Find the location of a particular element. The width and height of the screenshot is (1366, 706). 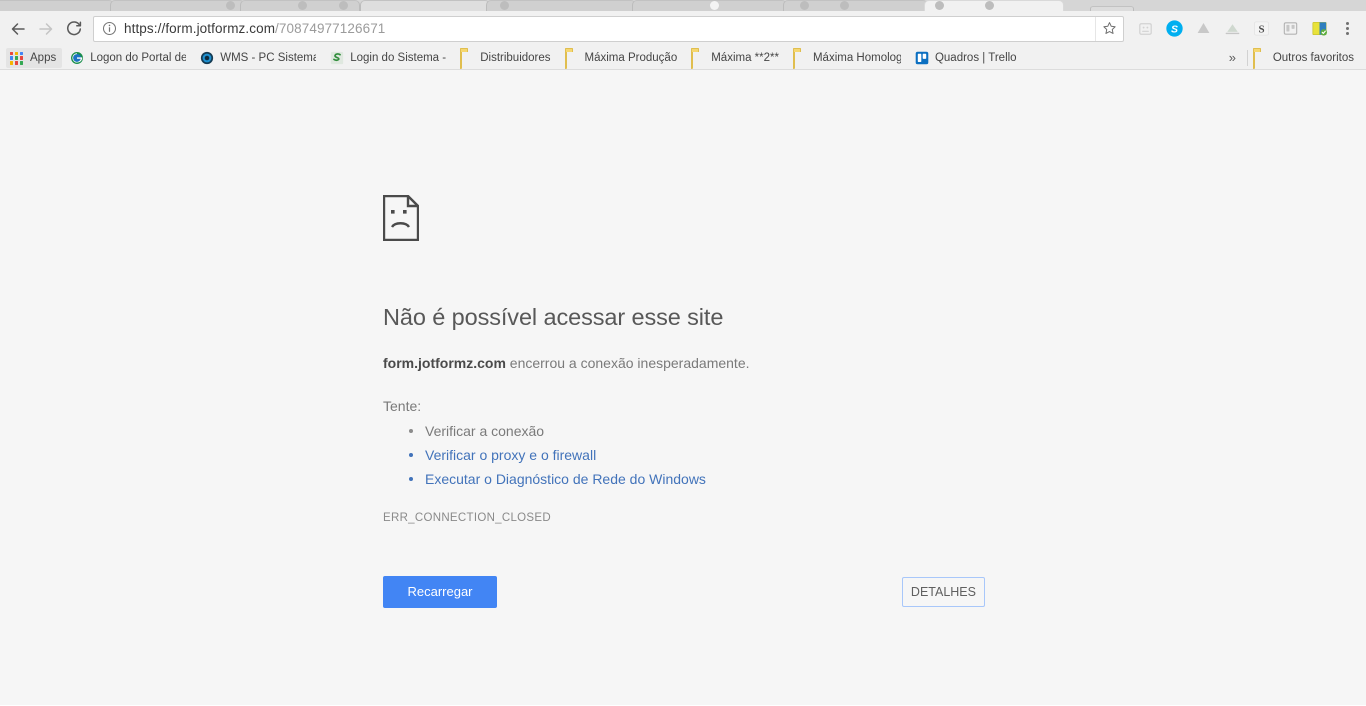

skype-icon: S is located at coordinates (1174, 28).